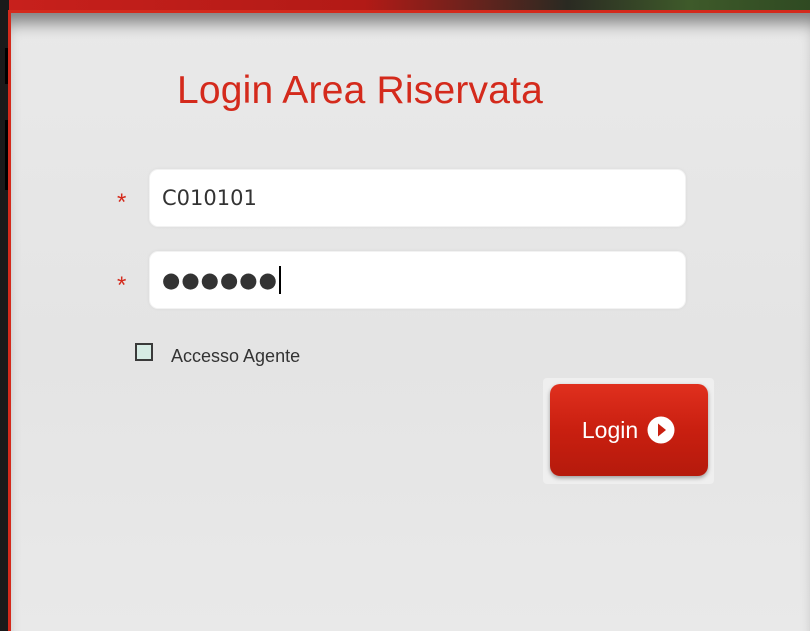  What do you see at coordinates (661, 430) in the screenshot?
I see `play-circle-icon` at bounding box center [661, 430].